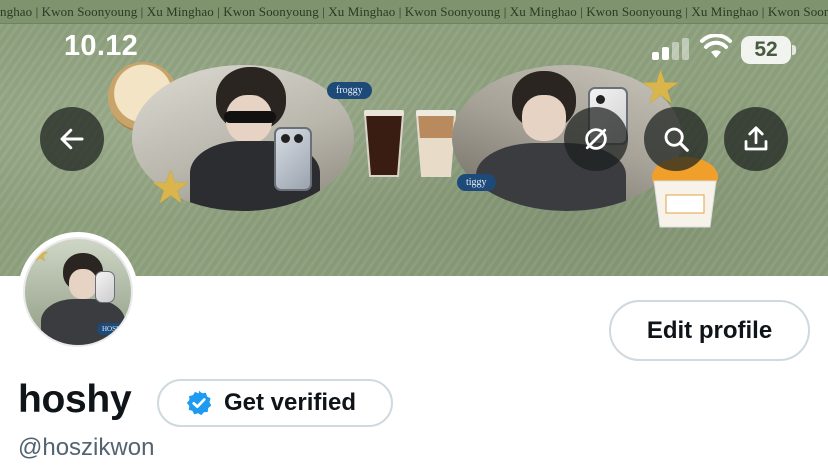  I want to click on hide-banner-button, so click(596, 139).